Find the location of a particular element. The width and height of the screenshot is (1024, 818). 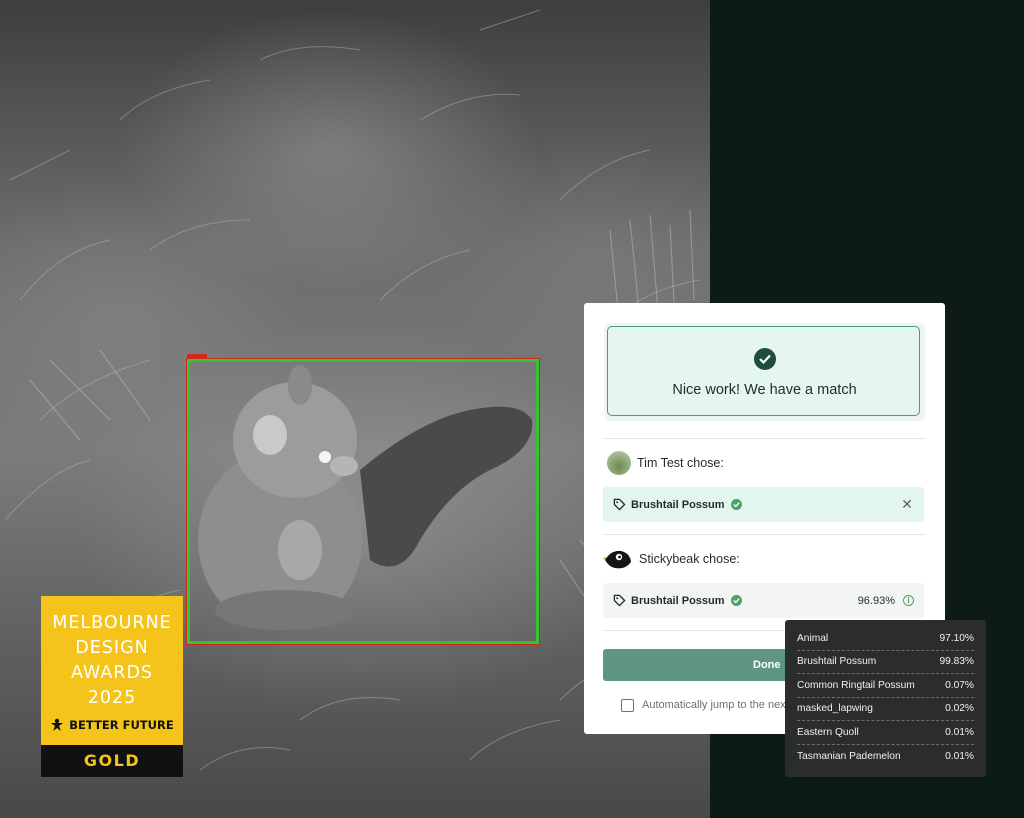

auto-jump-checkbox is located at coordinates (627, 705).